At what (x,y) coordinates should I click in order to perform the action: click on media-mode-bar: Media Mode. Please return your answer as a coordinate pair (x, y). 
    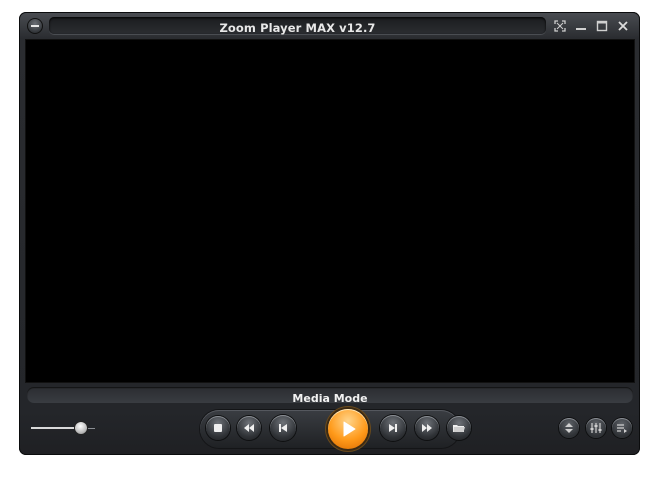
    Looking at the image, I should click on (330, 396).